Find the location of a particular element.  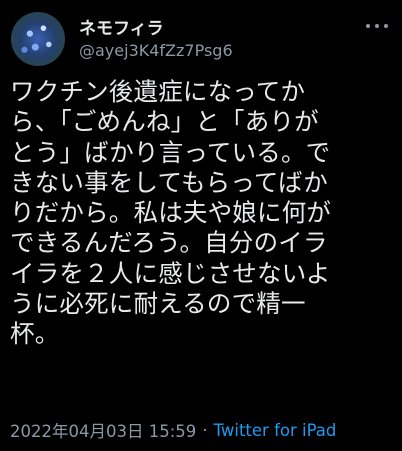

tweet-text-line: 杯。 is located at coordinates (35, 334).